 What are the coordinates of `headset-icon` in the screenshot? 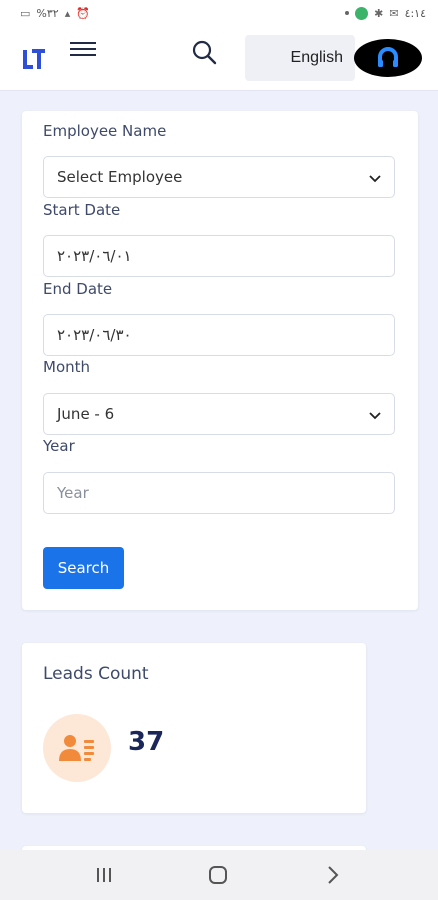 It's located at (388, 57).